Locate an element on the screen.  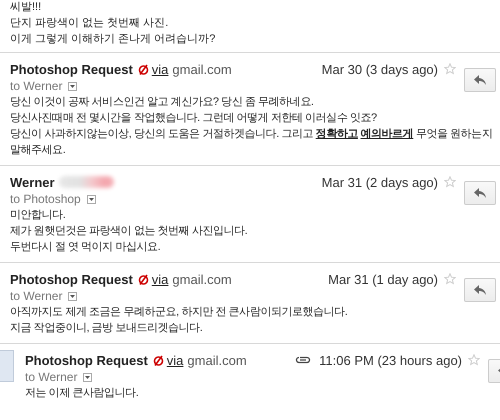
message-date: Mar 31 (2 days ago) is located at coordinates (380, 182).